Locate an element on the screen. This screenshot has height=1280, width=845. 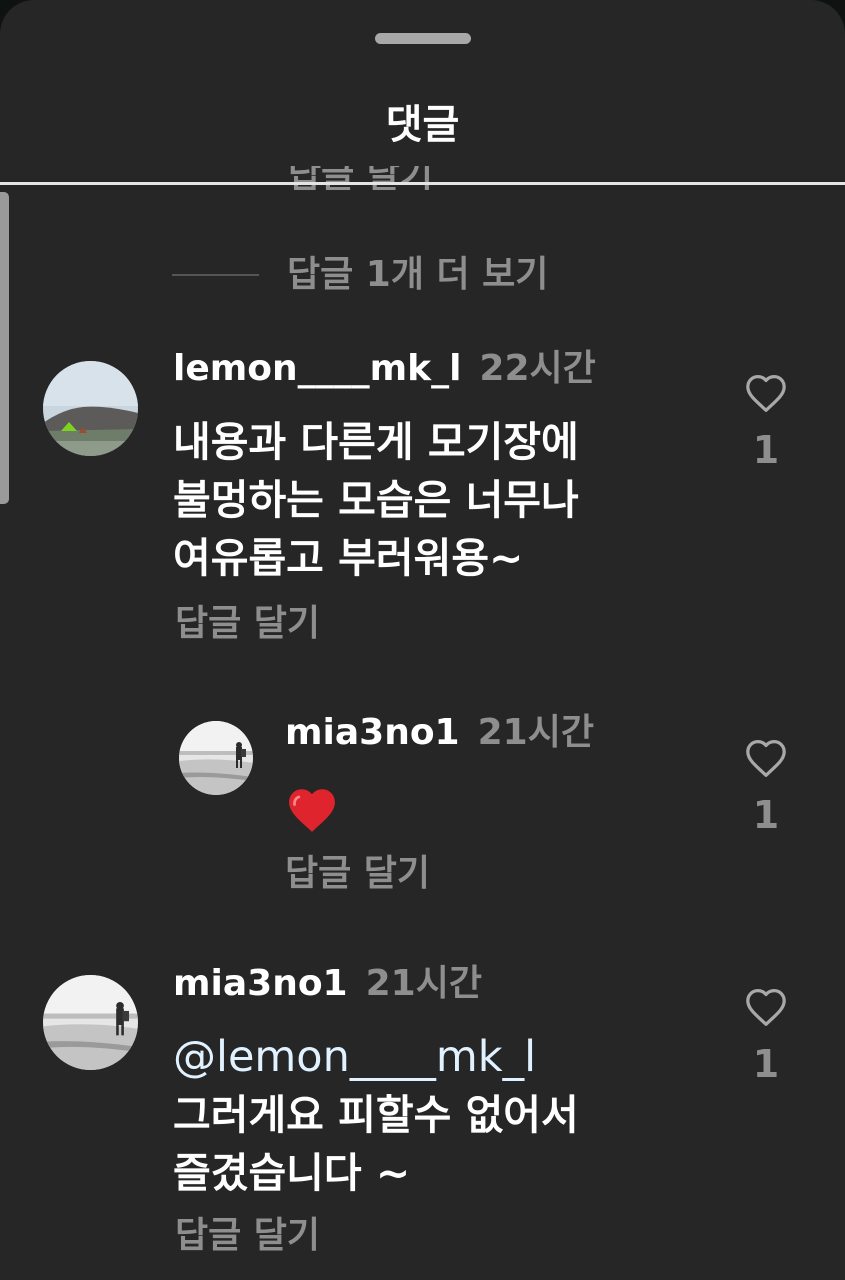
view-more-replies-label: 답글 1개 더 보기 is located at coordinates (417, 275).